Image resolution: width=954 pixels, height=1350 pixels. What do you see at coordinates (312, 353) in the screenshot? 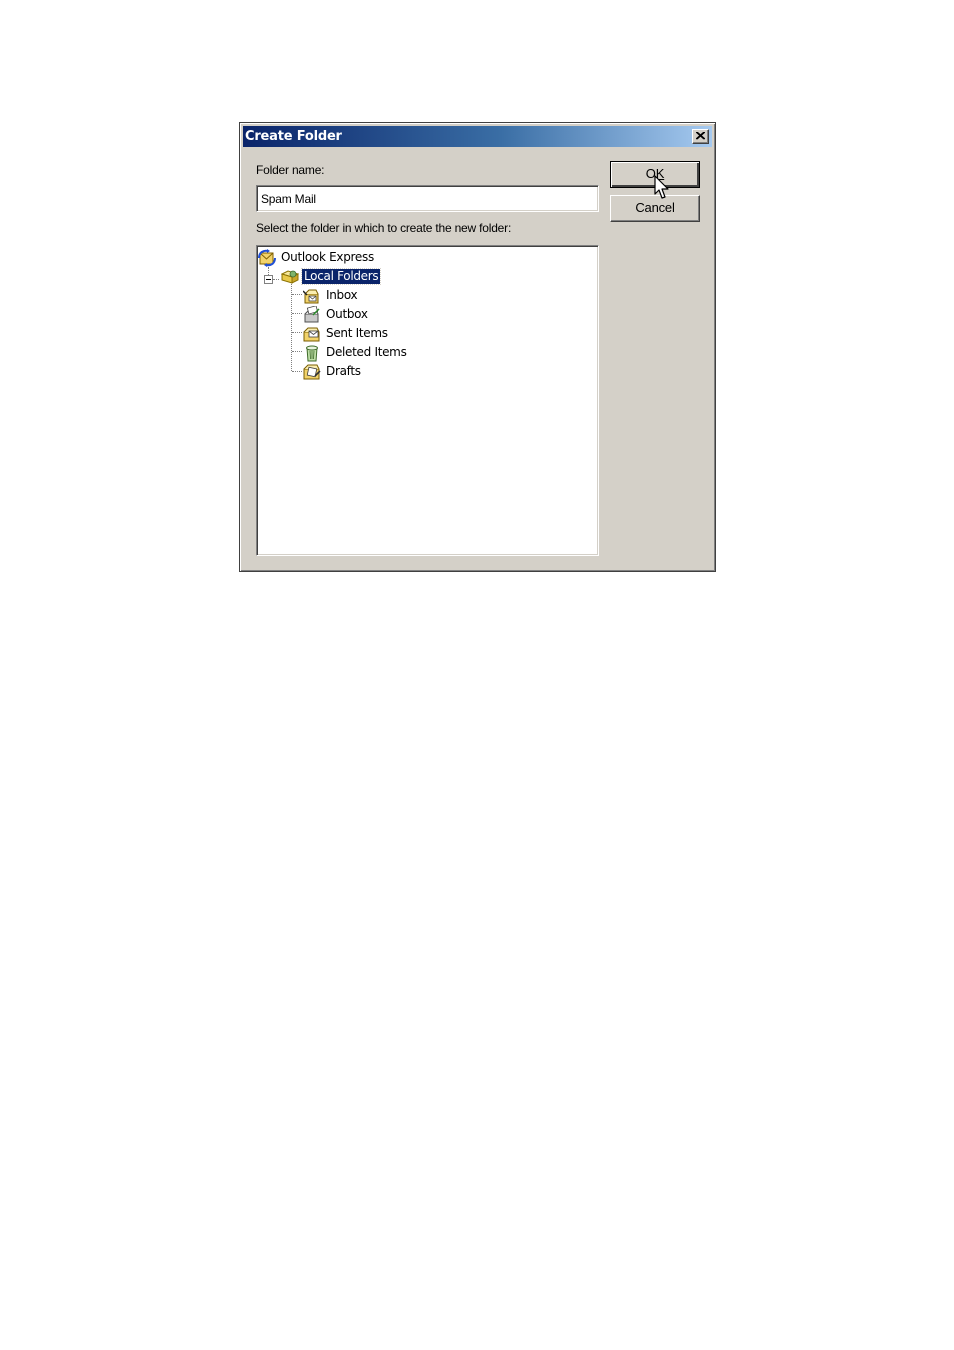
I see `deleted-items-icon` at bounding box center [312, 353].